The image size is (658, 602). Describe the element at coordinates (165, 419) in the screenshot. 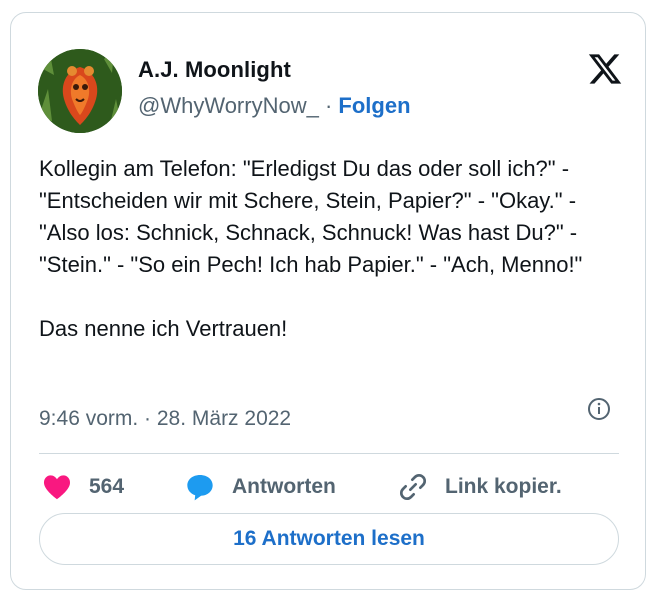

I see `tweet-timestamp: 9:46 vorm. · 28. März 2022` at that location.